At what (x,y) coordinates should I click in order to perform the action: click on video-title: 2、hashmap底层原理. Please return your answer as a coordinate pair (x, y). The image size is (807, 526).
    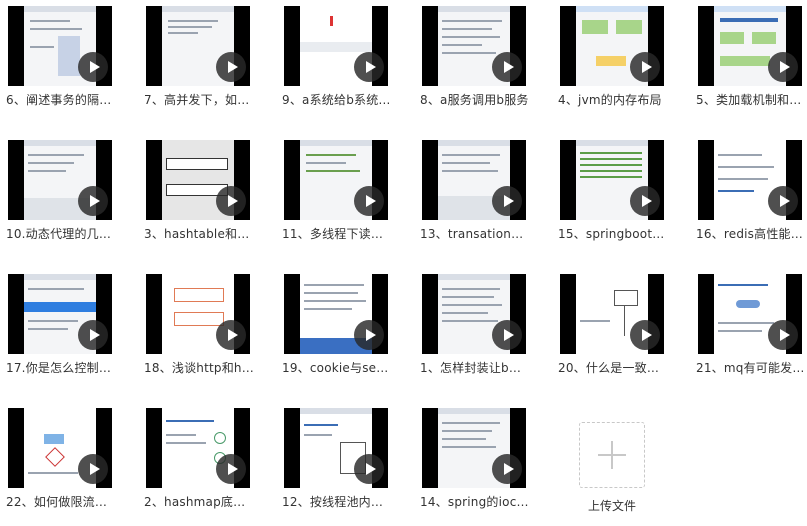
    Looking at the image, I should click on (200, 502).